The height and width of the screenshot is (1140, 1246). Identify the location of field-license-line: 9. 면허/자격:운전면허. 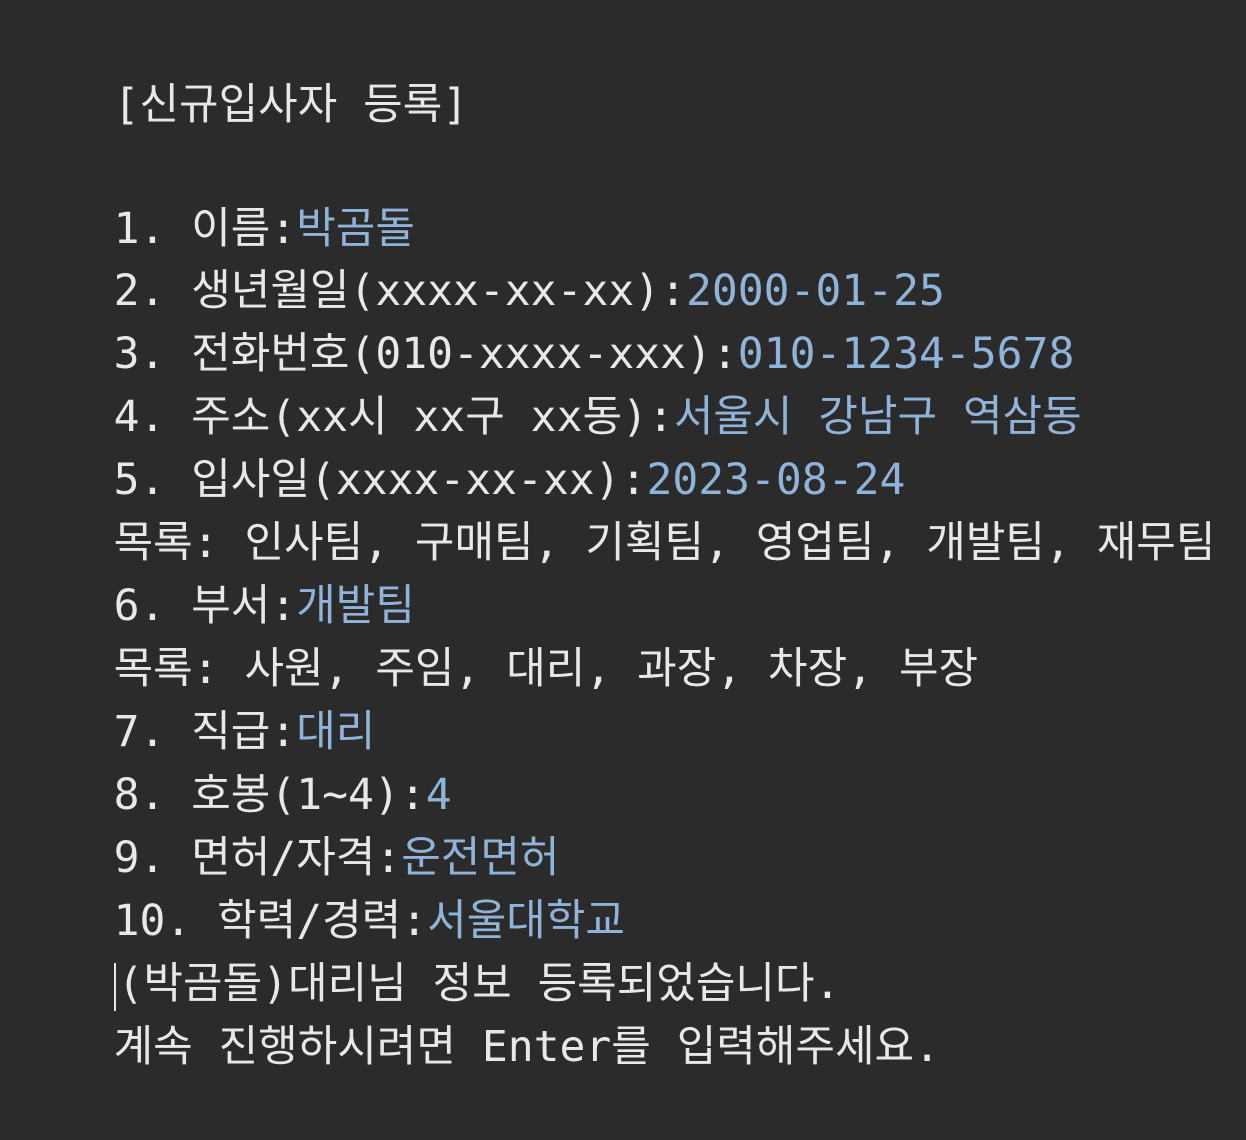
(285, 824).